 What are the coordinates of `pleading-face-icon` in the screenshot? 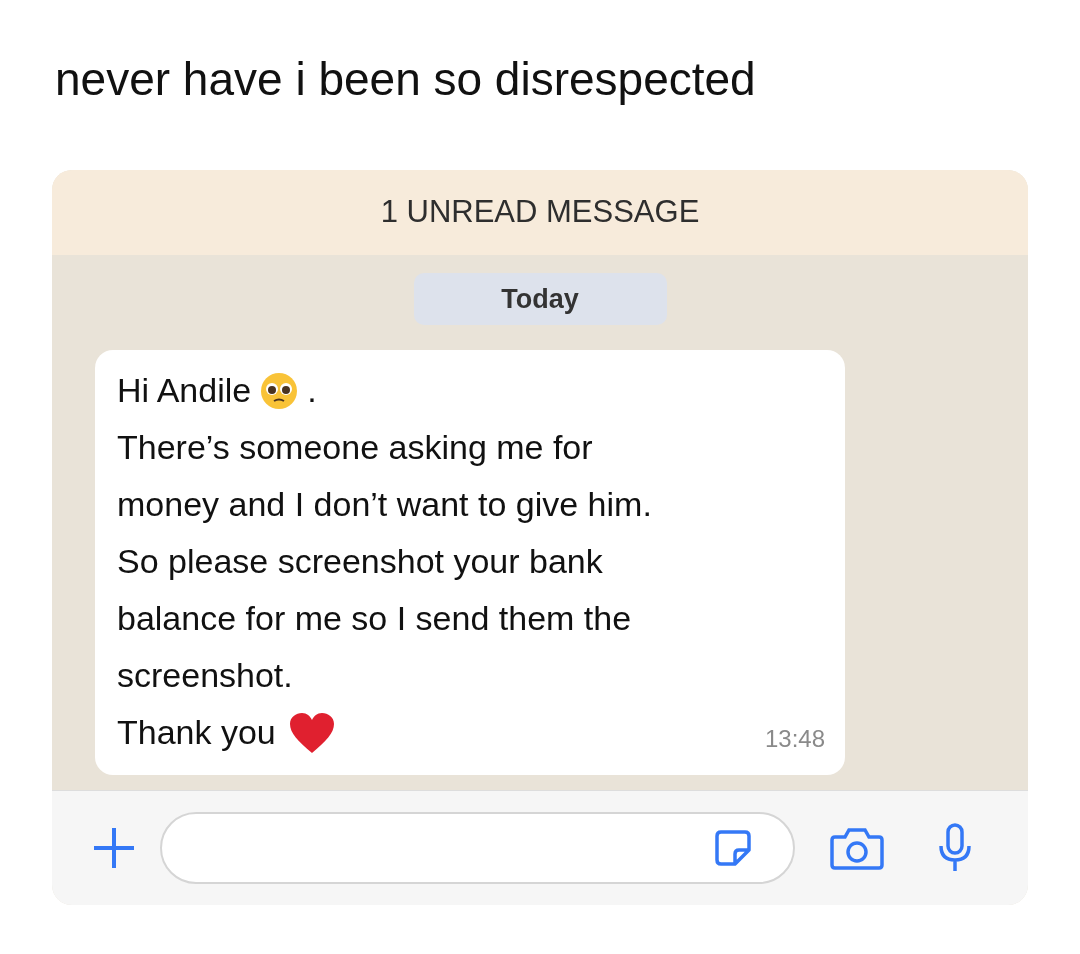 It's located at (279, 390).